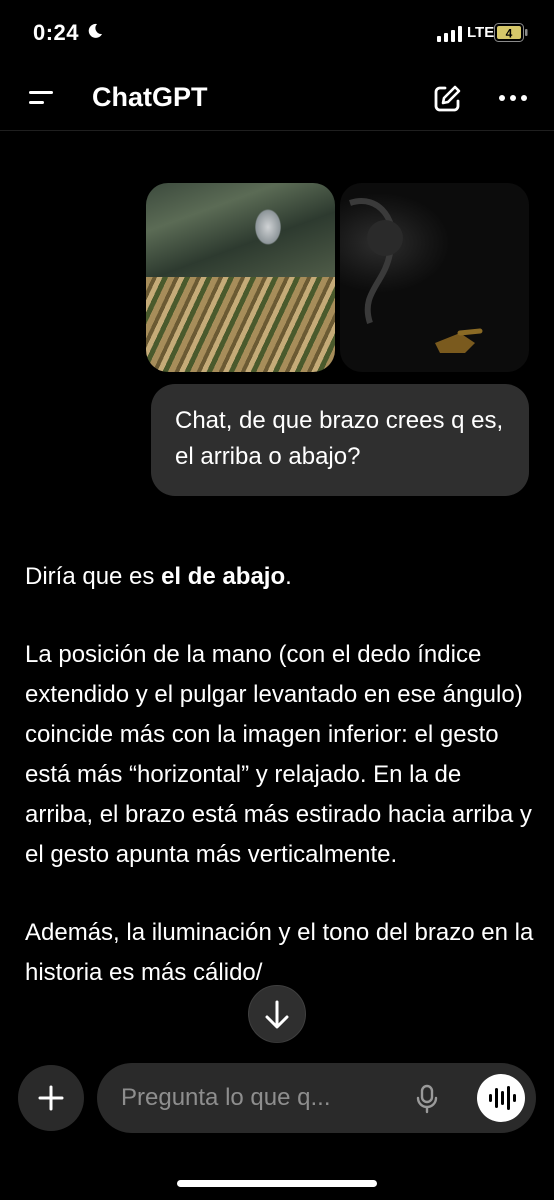  I want to click on status-bar: 0:24 LTE 4, so click(277, 33).